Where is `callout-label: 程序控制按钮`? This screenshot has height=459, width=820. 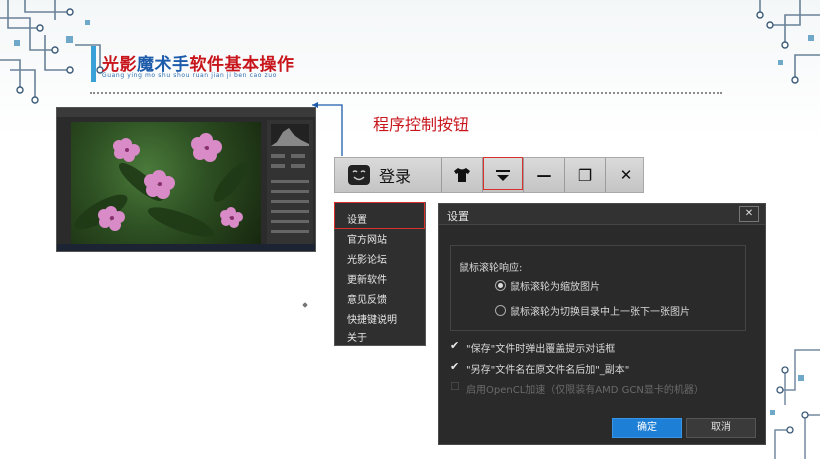 callout-label: 程序控制按钮 is located at coordinates (421, 124).